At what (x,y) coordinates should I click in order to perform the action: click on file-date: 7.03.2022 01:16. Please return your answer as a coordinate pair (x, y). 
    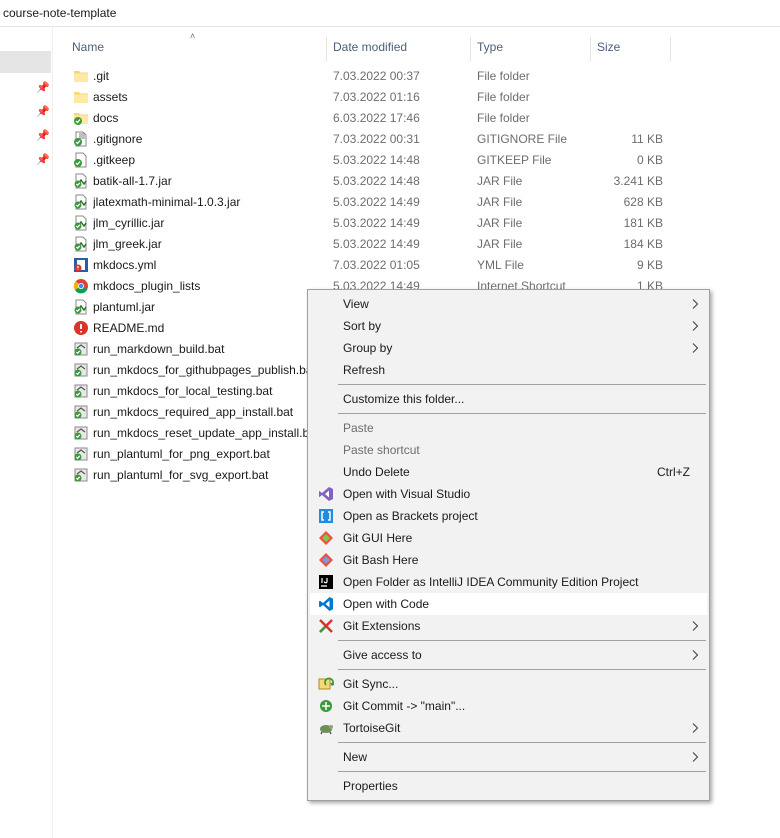
    Looking at the image, I should click on (376, 97).